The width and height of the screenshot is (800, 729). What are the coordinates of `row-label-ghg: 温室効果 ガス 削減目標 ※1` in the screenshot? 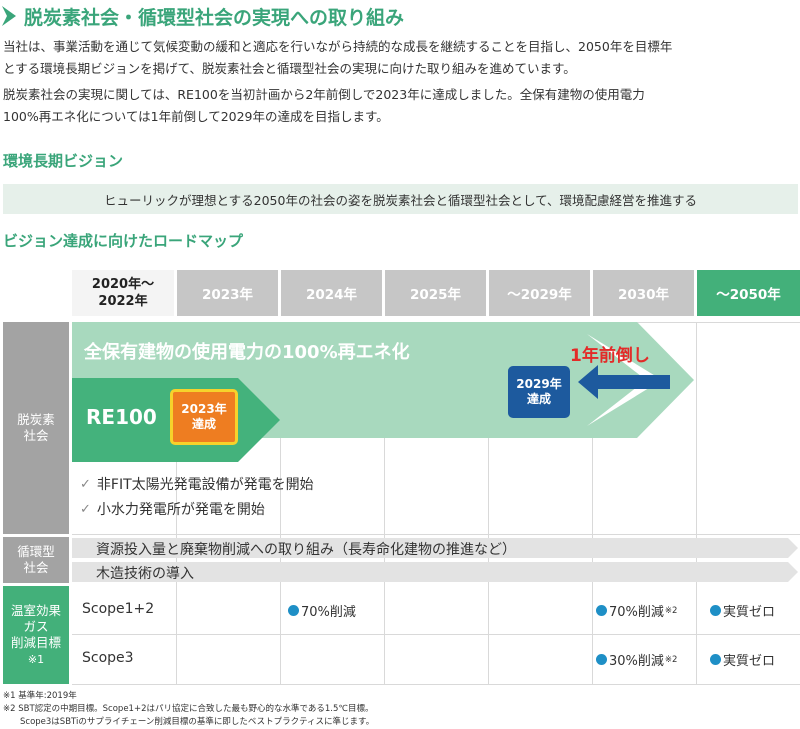 It's located at (36, 635).